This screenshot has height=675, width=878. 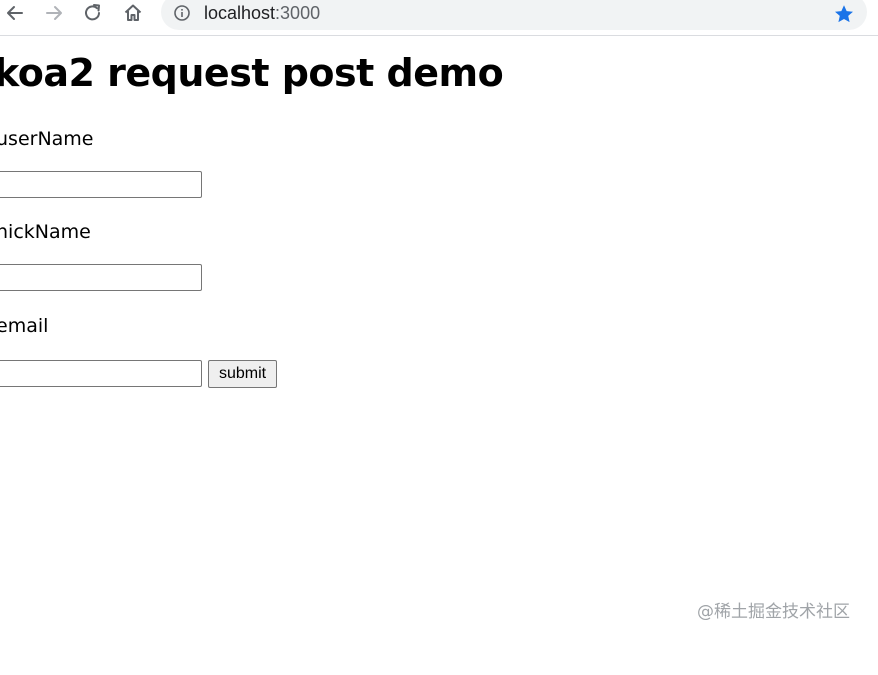 What do you see at coordinates (252, 73) in the screenshot?
I see `page-title: koa2 request post demo` at bounding box center [252, 73].